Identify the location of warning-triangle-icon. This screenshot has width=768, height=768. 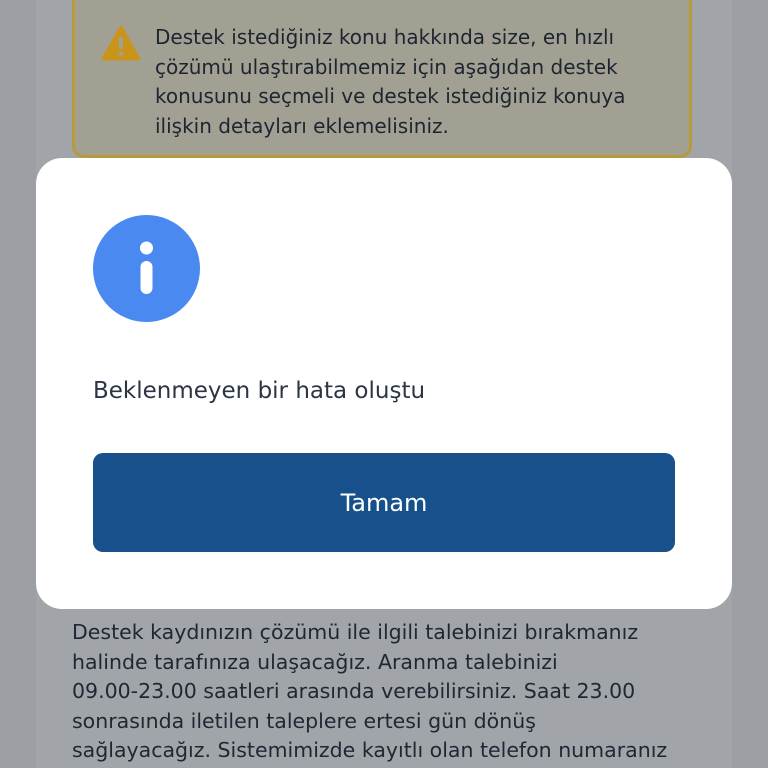
(121, 43).